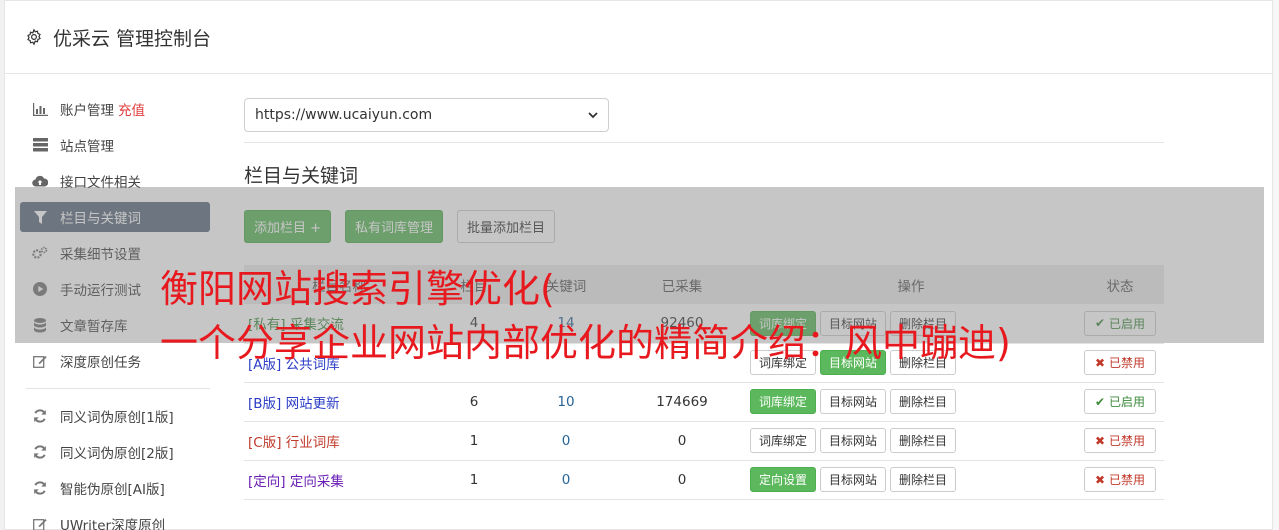 The height and width of the screenshot is (530, 1279). What do you see at coordinates (34, 37) in the screenshot?
I see `gear-icon` at bounding box center [34, 37].